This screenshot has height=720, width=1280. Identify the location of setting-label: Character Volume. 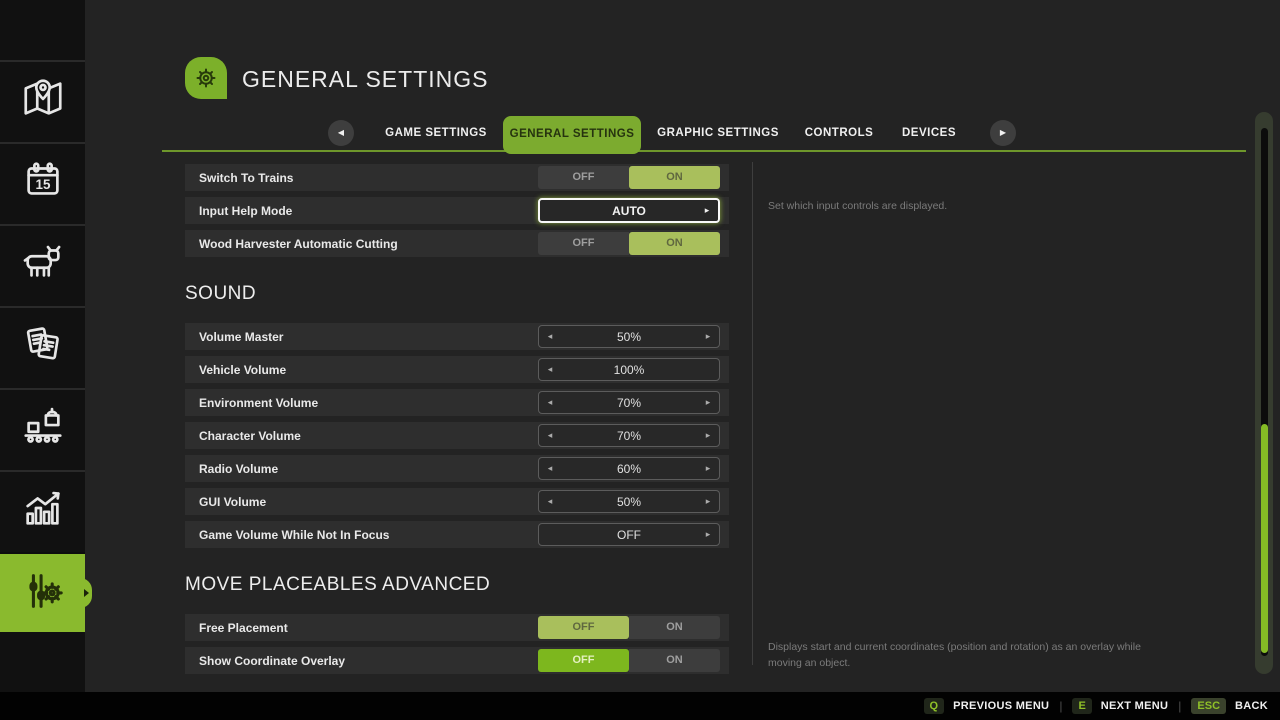
(250, 435).